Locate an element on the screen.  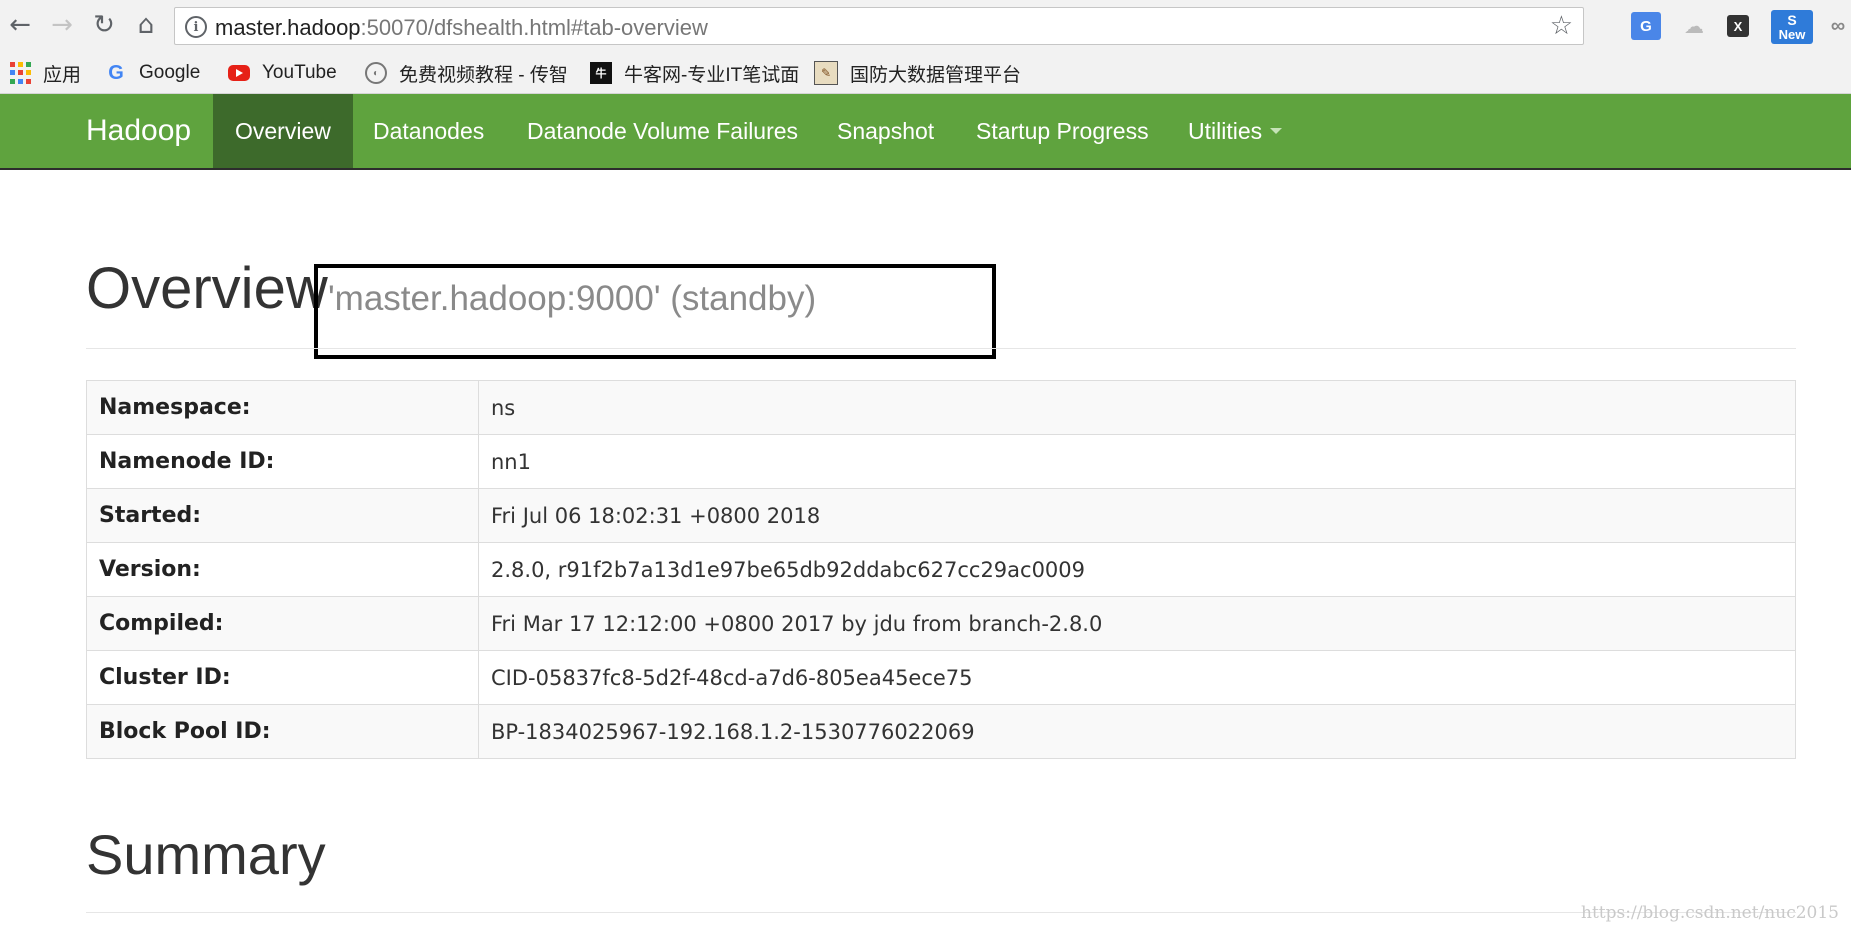
tab-label: Startup Progress is located at coordinates (1062, 130).